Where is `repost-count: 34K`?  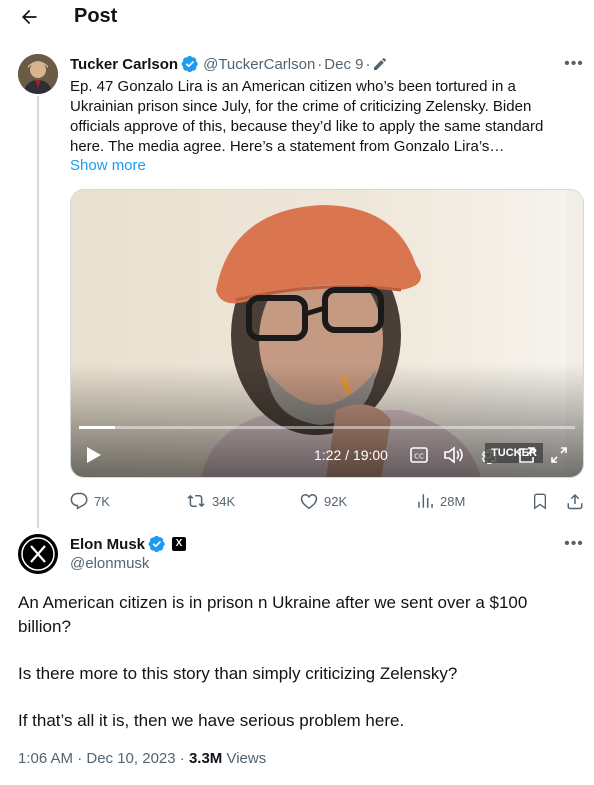
repost-count: 34K is located at coordinates (224, 501).